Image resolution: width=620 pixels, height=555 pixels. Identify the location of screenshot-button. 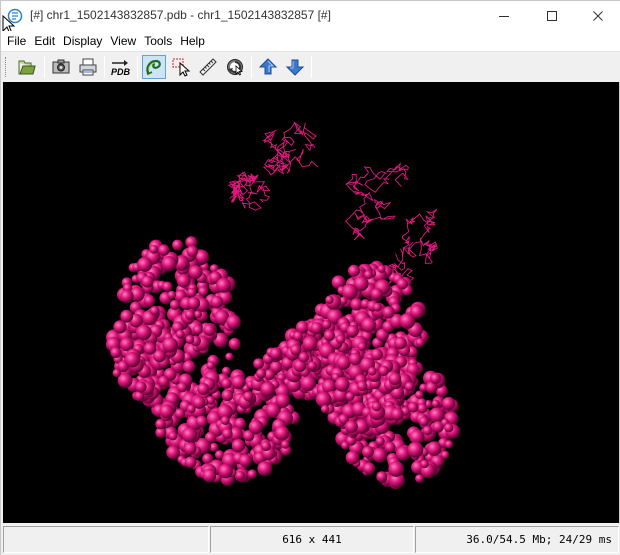
(61, 67).